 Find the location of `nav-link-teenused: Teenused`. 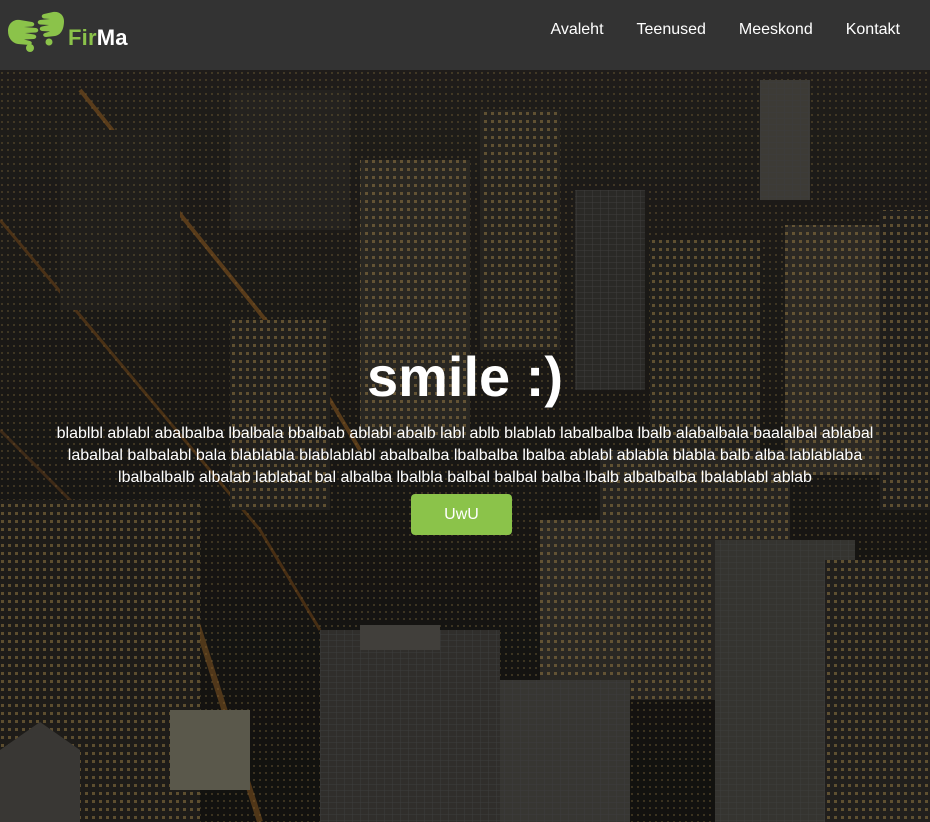

nav-link-teenused: Teenused is located at coordinates (671, 30).